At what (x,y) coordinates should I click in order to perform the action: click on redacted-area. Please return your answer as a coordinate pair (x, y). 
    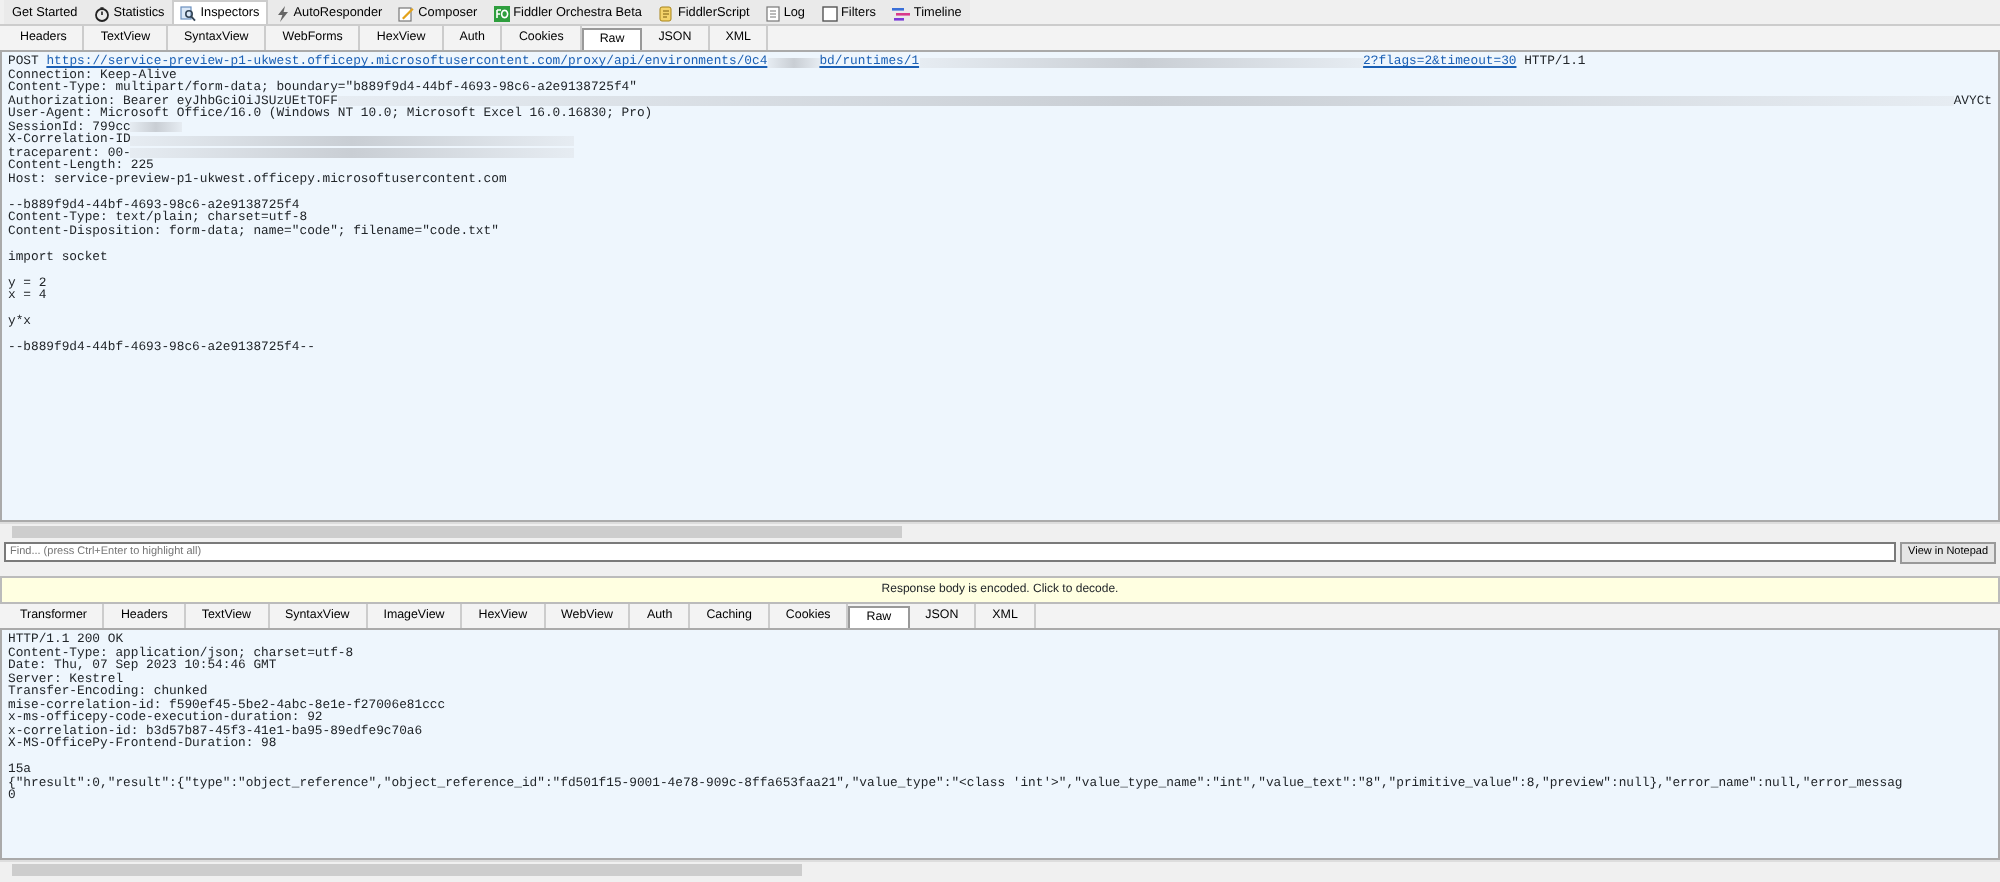
    Looking at the image, I should click on (793, 62).